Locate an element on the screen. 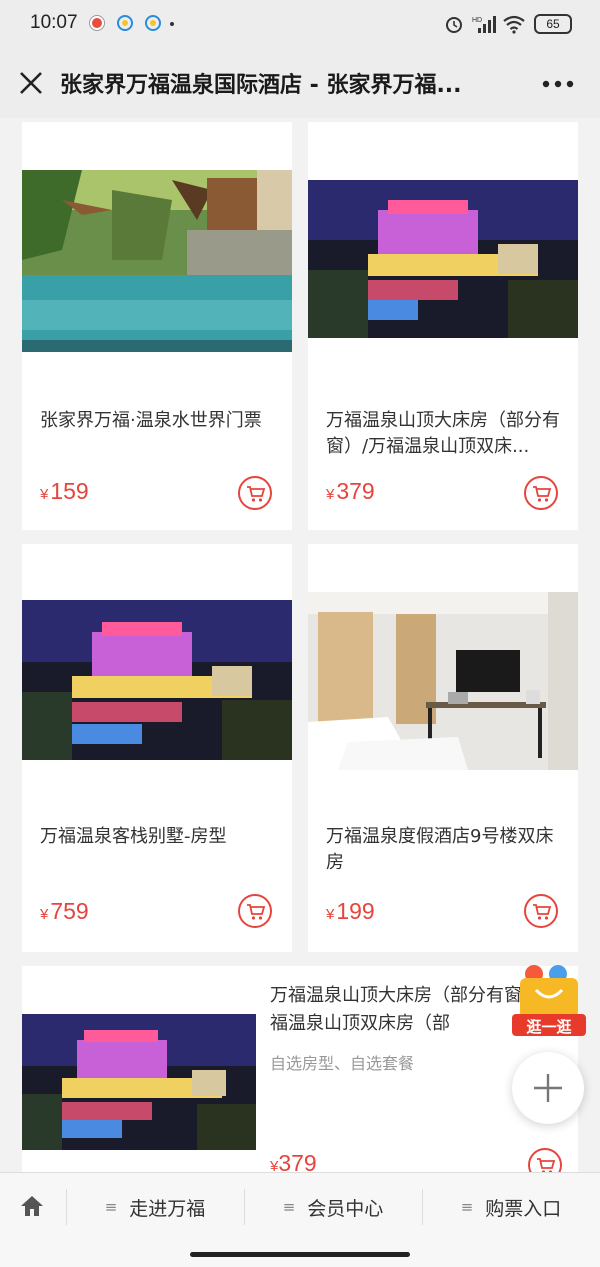 The width and height of the screenshot is (600, 1267). notification-icon is located at coordinates (97, 23).